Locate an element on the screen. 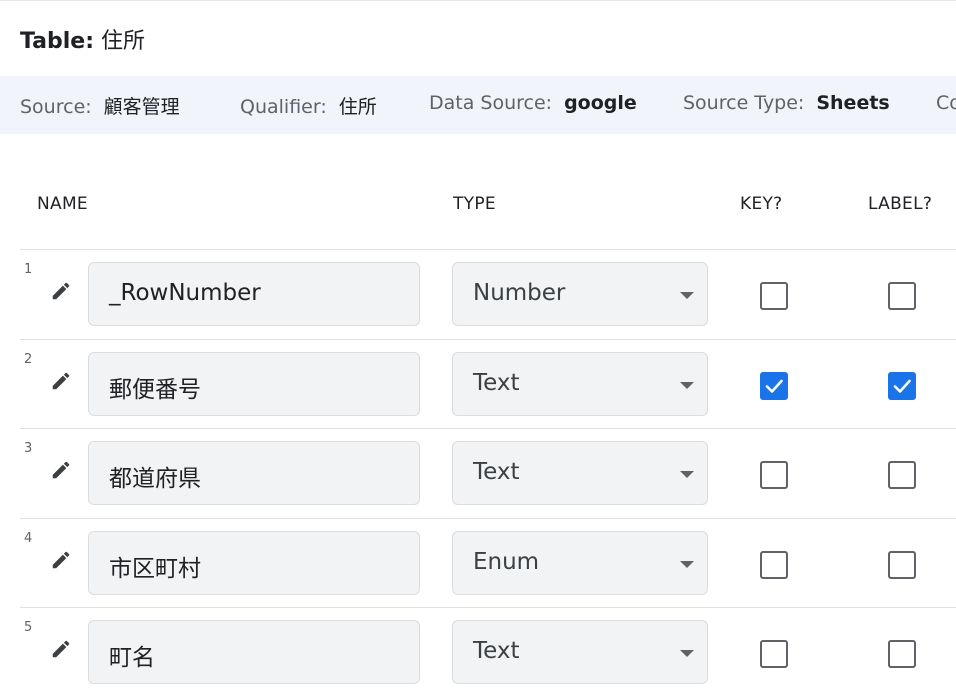 The width and height of the screenshot is (956, 697). table-row: 2 郵便番号 Text is located at coordinates (488, 384).